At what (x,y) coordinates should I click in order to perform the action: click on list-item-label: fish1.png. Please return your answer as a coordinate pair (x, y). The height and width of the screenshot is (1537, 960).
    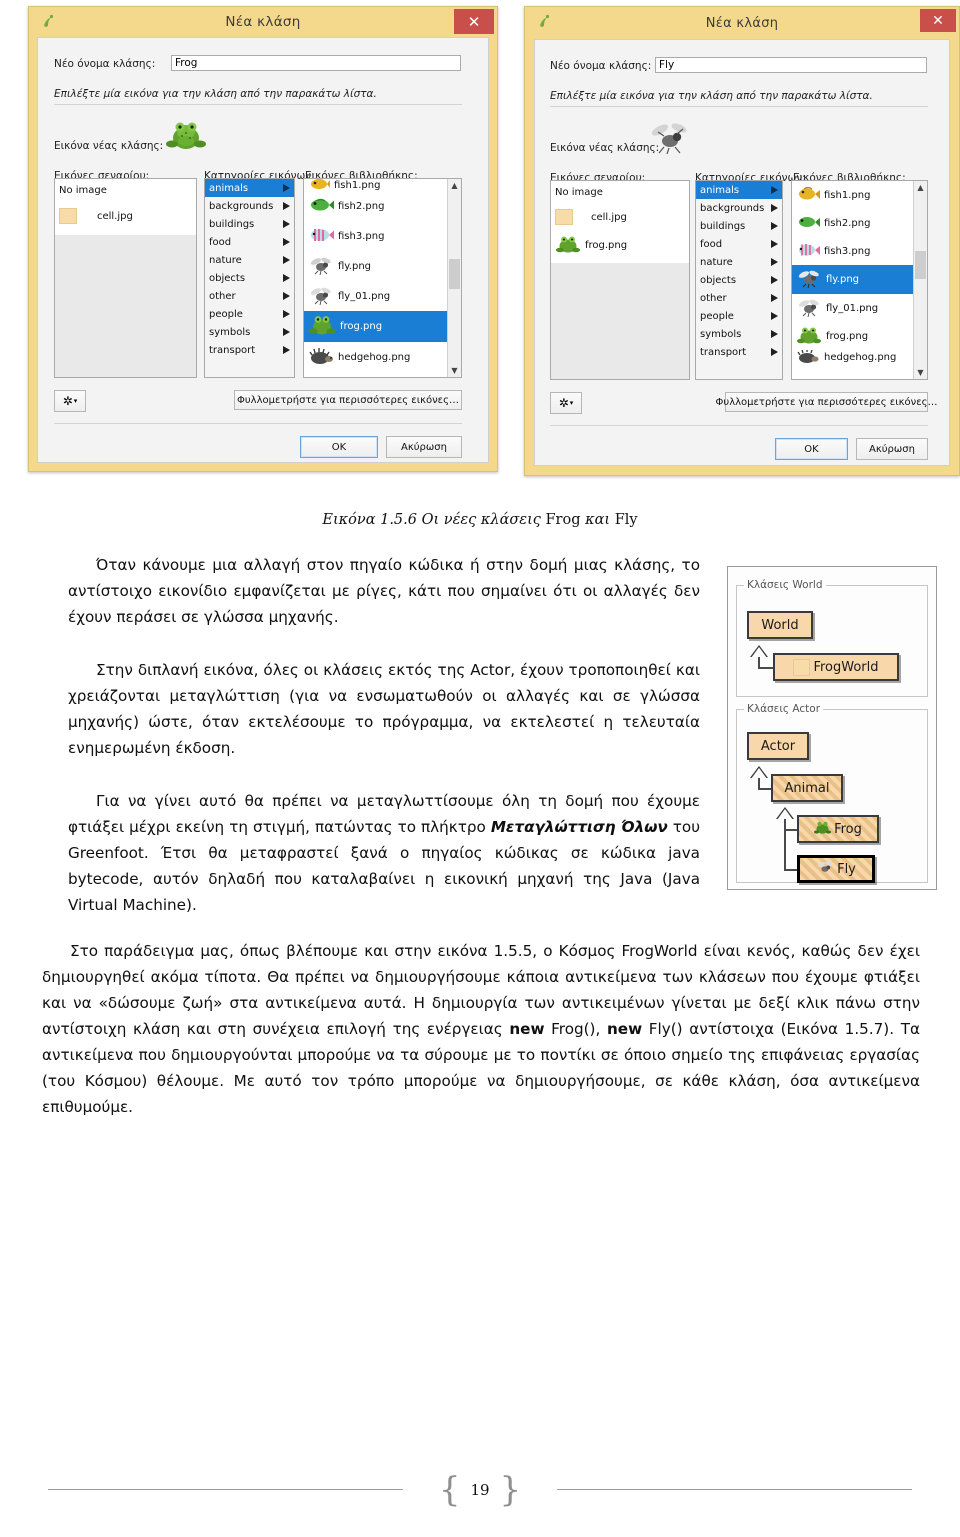
    Looking at the image, I should click on (357, 185).